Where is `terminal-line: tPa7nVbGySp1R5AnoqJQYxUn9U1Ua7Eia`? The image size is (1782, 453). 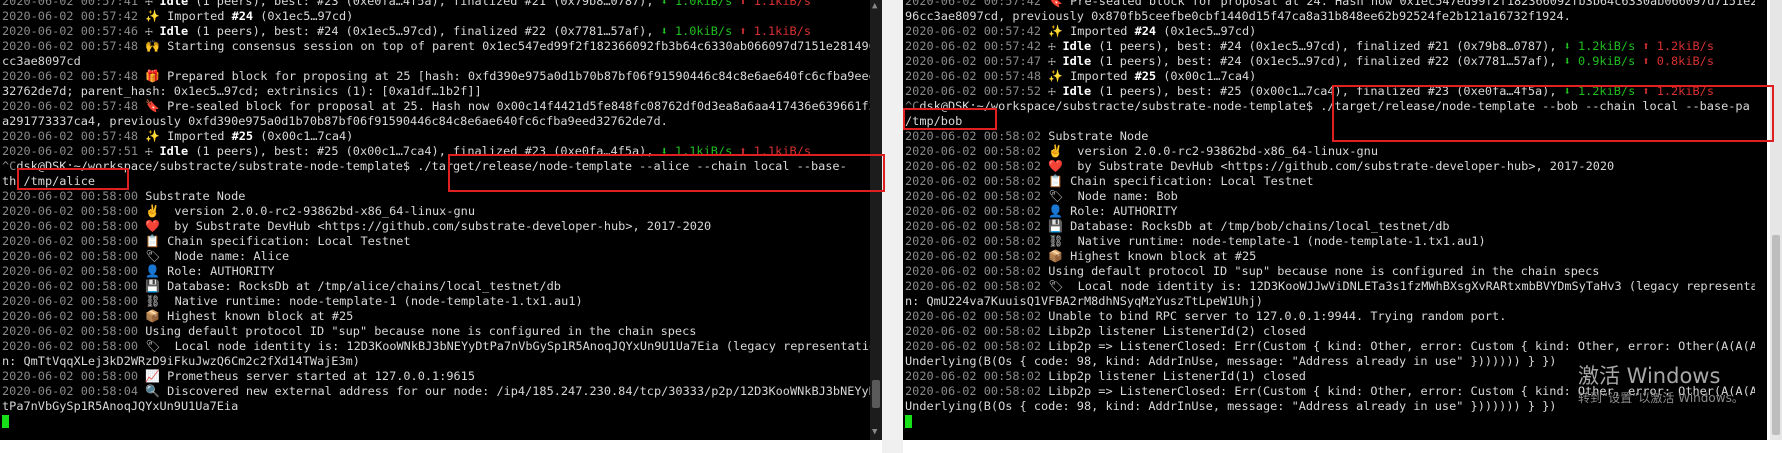
terminal-line: tPa7nVbGySp1R5AnoqJQYxUn9U1Ua7Eia is located at coordinates (436, 406).